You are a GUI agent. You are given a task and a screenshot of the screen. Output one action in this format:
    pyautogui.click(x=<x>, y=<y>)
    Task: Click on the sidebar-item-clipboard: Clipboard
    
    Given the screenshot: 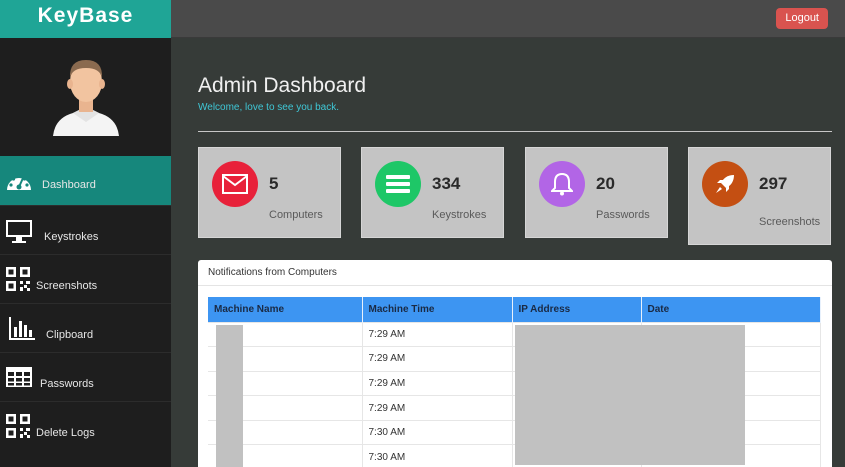 What is the action you would take?
    pyautogui.click(x=85, y=327)
    